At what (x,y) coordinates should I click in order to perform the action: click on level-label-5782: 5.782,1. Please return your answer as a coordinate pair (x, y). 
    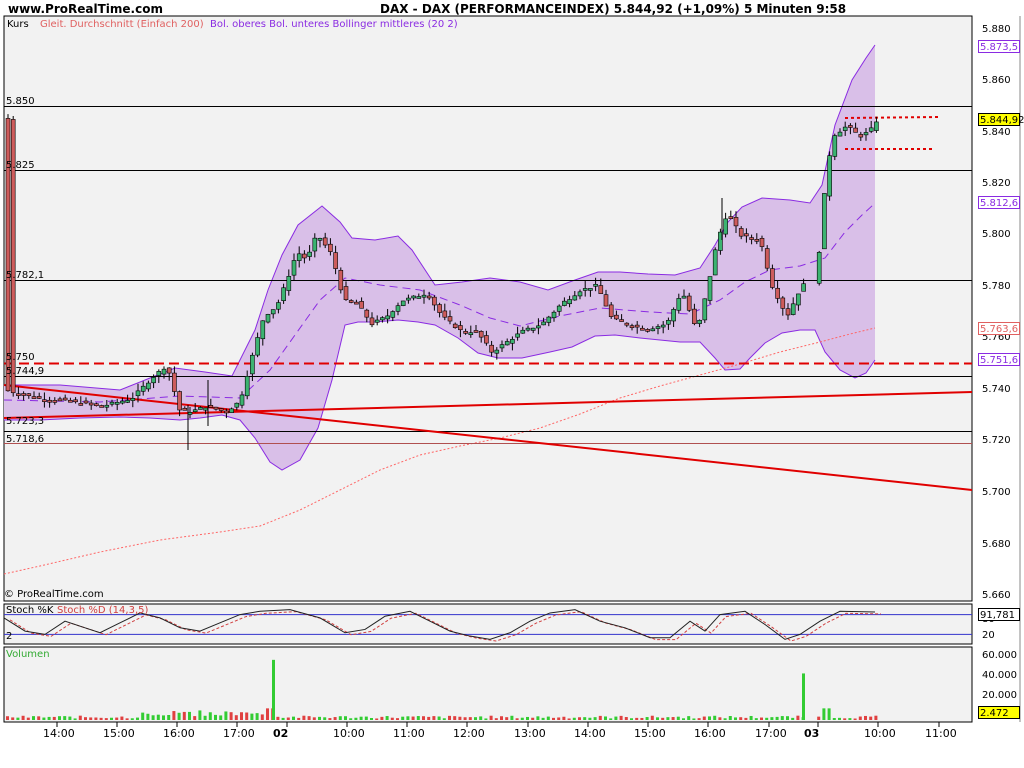
    Looking at the image, I should click on (25, 275).